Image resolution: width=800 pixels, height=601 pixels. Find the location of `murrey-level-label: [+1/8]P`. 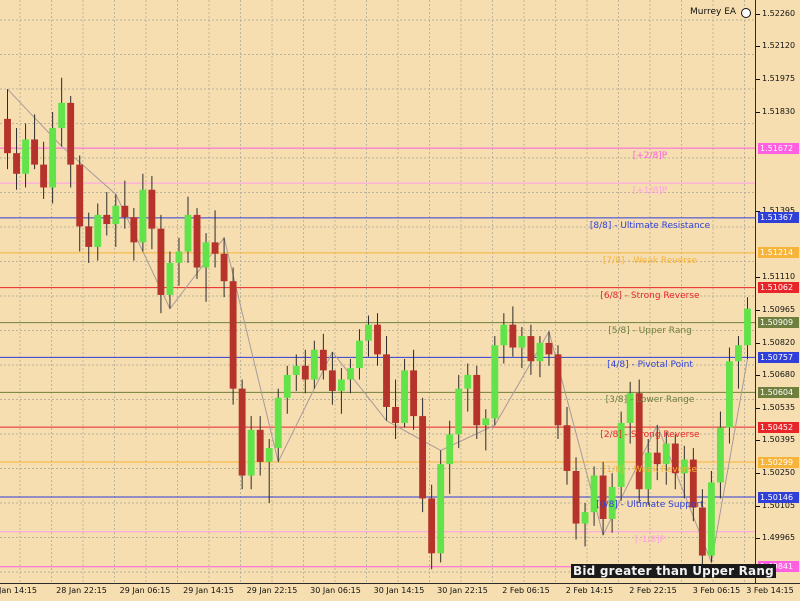

murrey-level-label: [+1/8]P is located at coordinates (650, 191).